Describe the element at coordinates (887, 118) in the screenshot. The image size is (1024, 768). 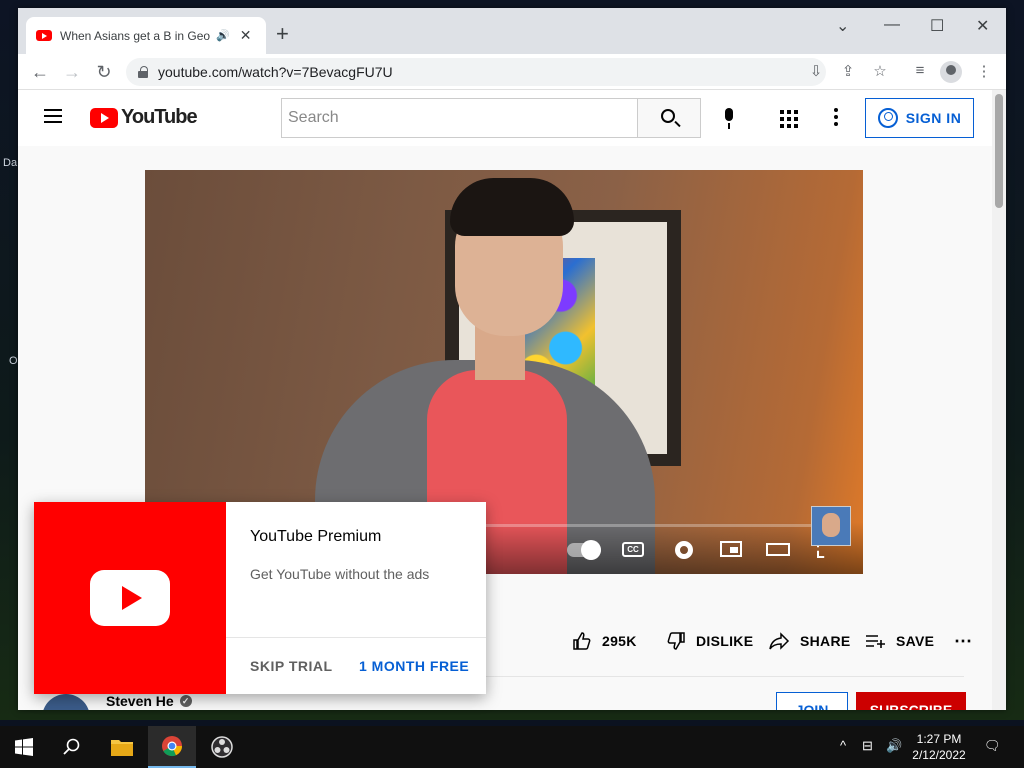
I see `account-circle-icon` at that location.